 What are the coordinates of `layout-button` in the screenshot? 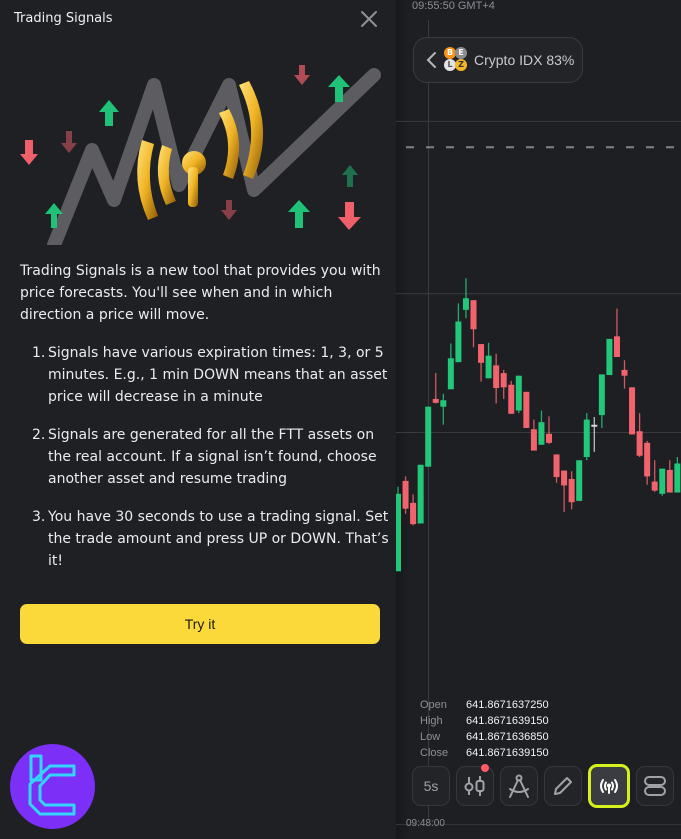 It's located at (655, 786).